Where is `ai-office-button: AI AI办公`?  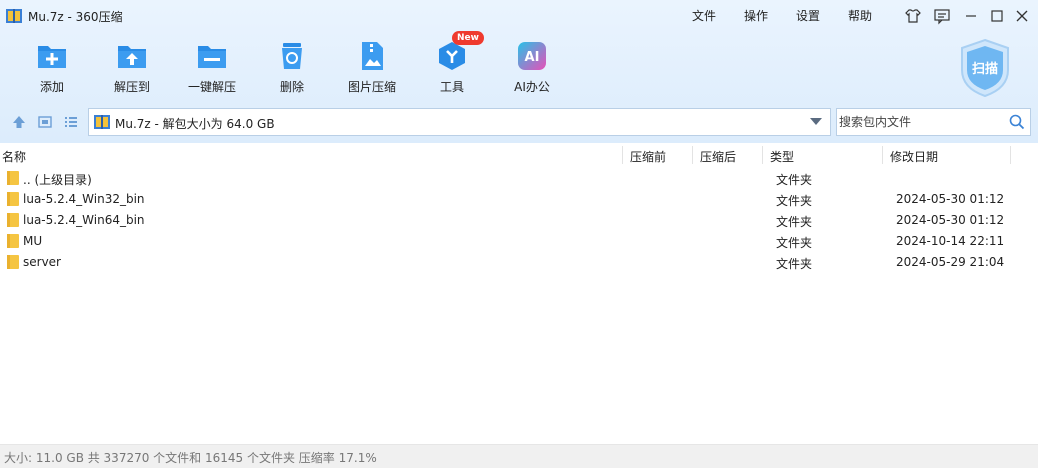
ai-office-button: AI AI办公 is located at coordinates (532, 67).